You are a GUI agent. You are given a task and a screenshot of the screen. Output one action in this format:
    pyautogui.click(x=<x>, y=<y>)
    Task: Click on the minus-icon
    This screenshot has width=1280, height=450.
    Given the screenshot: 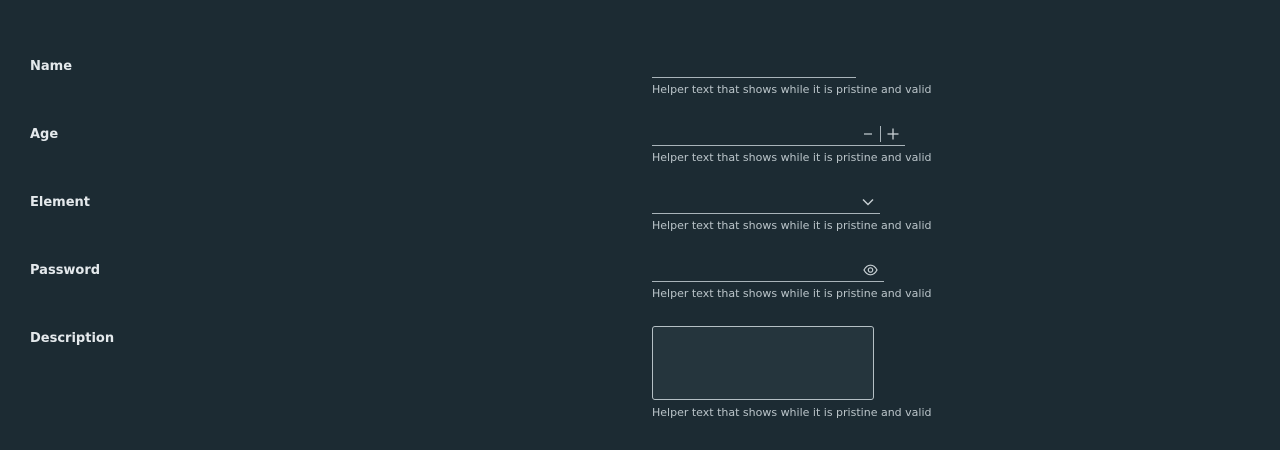 What is the action you would take?
    pyautogui.click(x=868, y=134)
    